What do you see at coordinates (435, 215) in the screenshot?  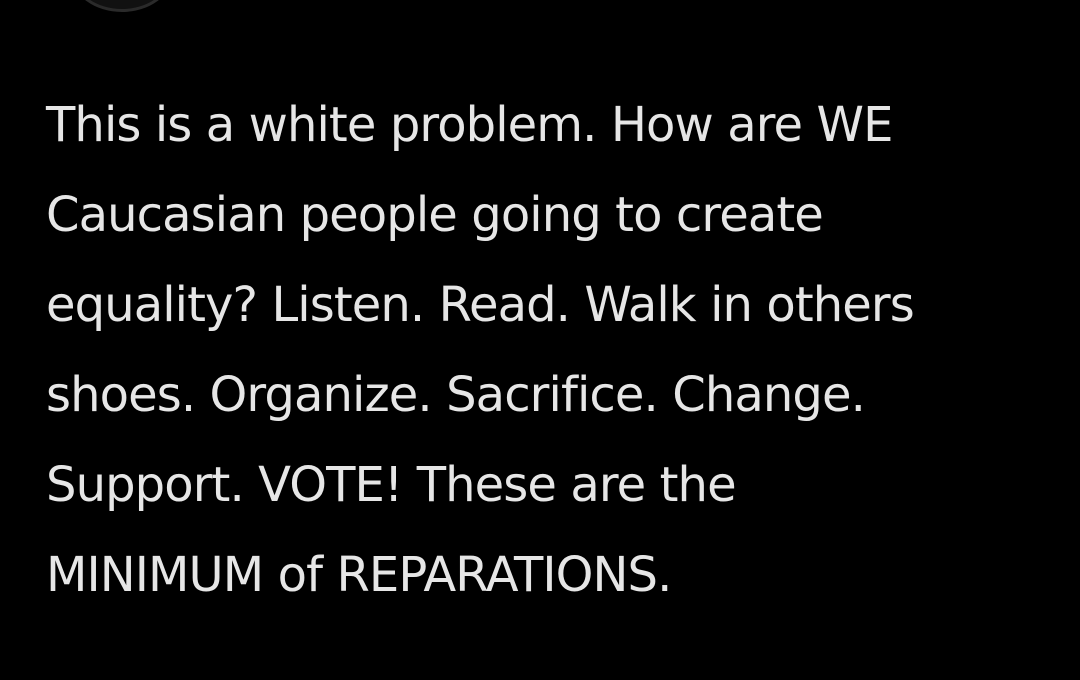 I see `post-text-line: Caucasian people going to create` at bounding box center [435, 215].